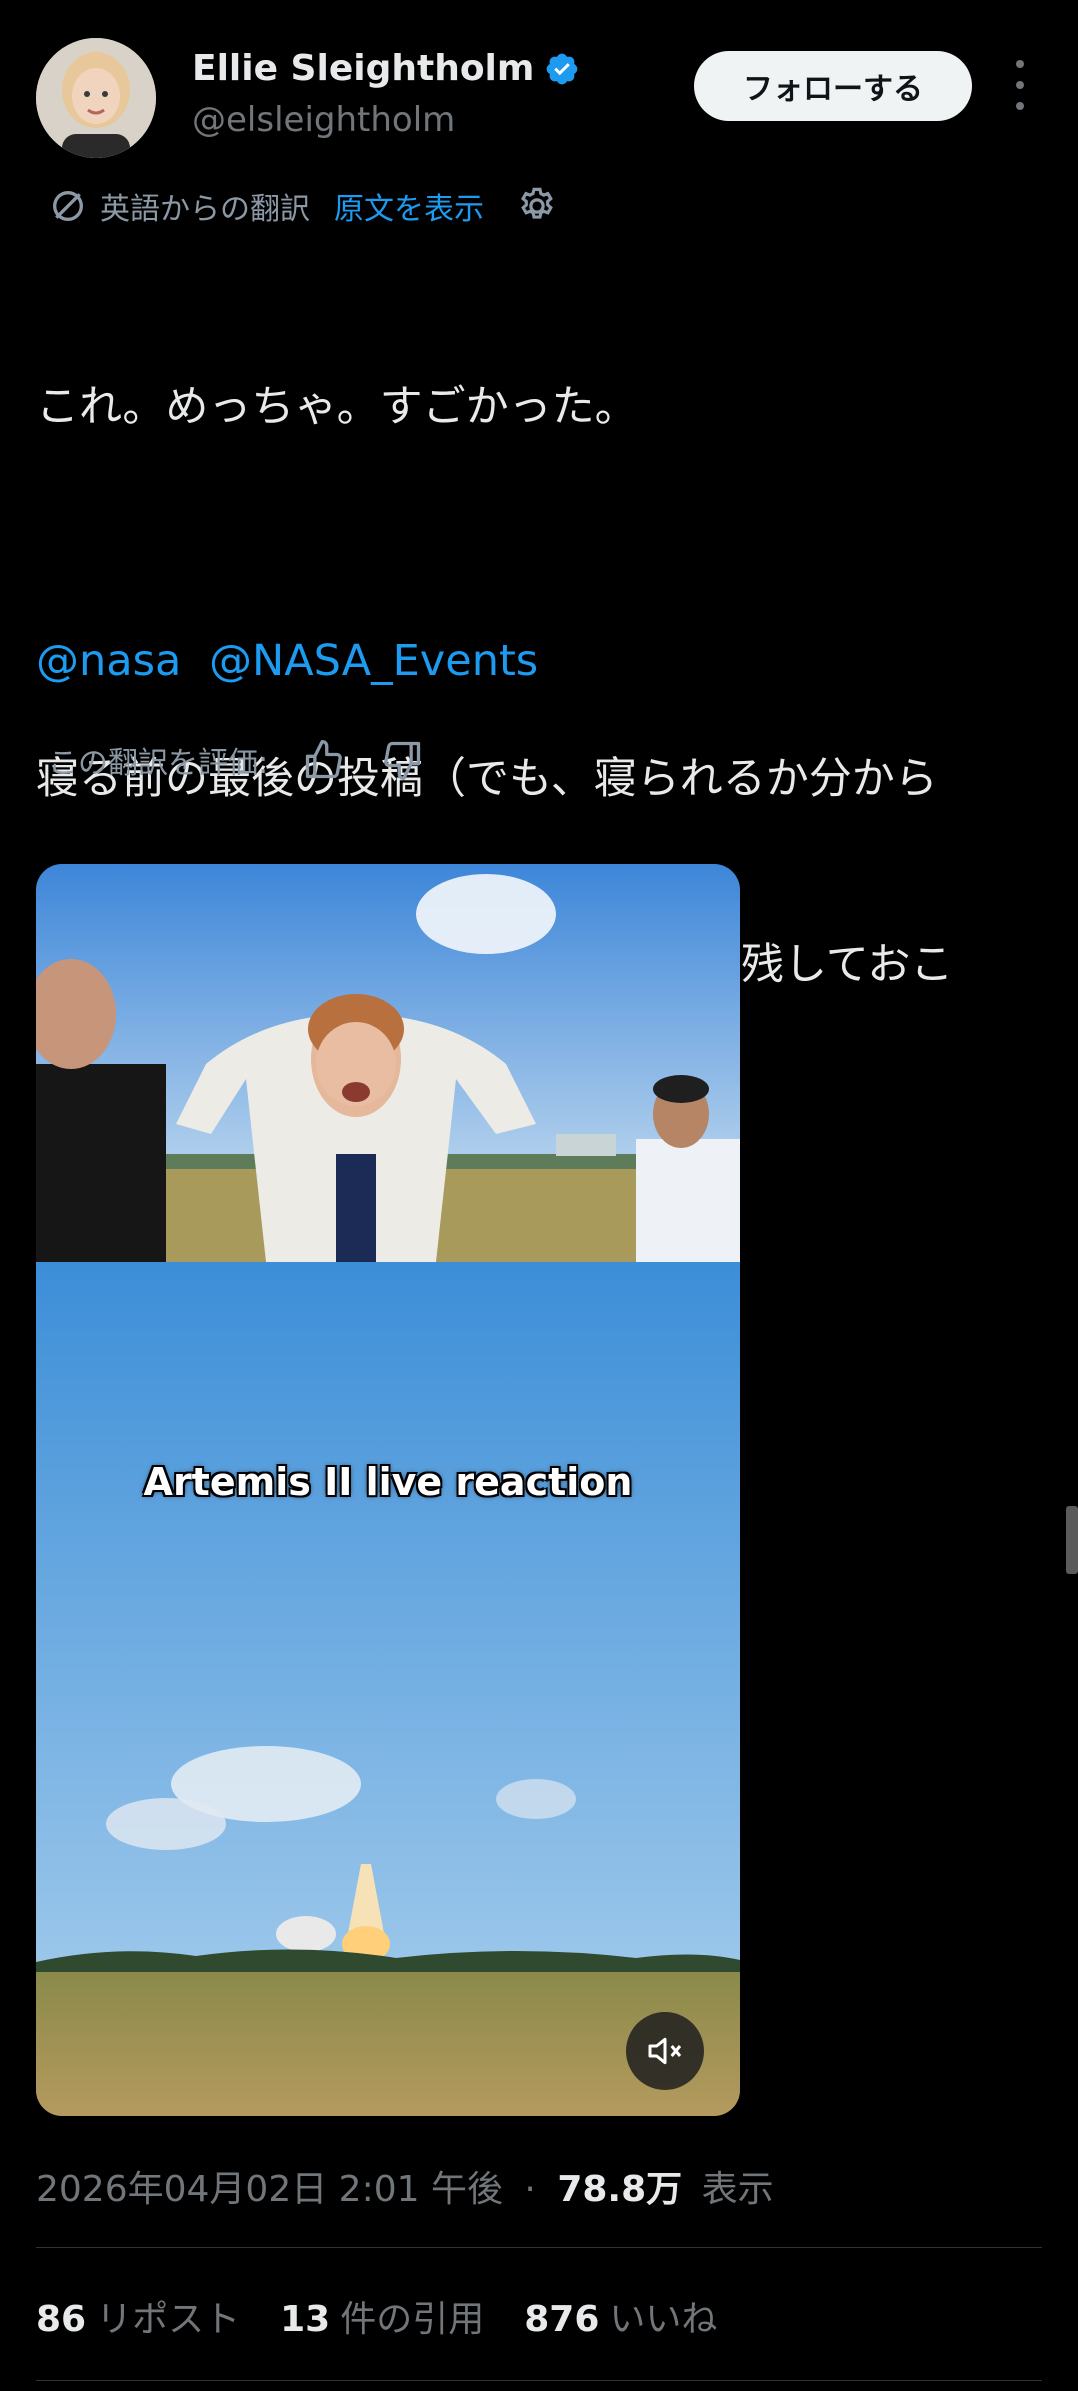 This screenshot has width=1078, height=2391. What do you see at coordinates (409, 206) in the screenshot?
I see `show-original-link: 原文を表示` at bounding box center [409, 206].